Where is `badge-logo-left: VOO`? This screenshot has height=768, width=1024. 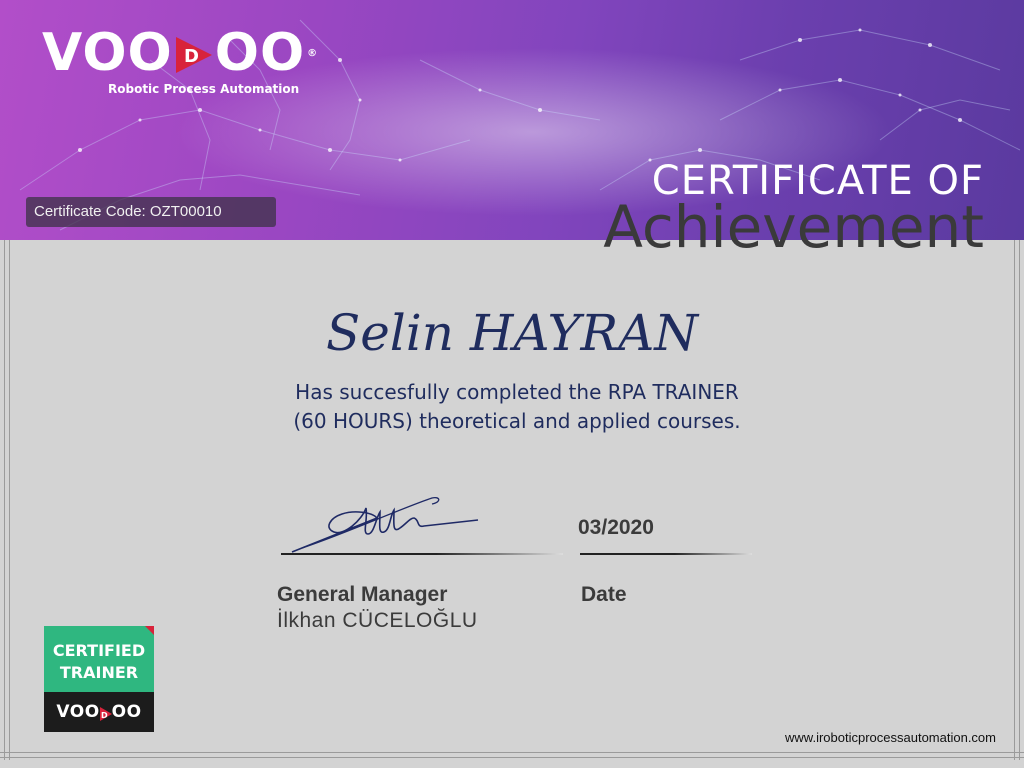
badge-logo-left: VOO is located at coordinates (78, 712).